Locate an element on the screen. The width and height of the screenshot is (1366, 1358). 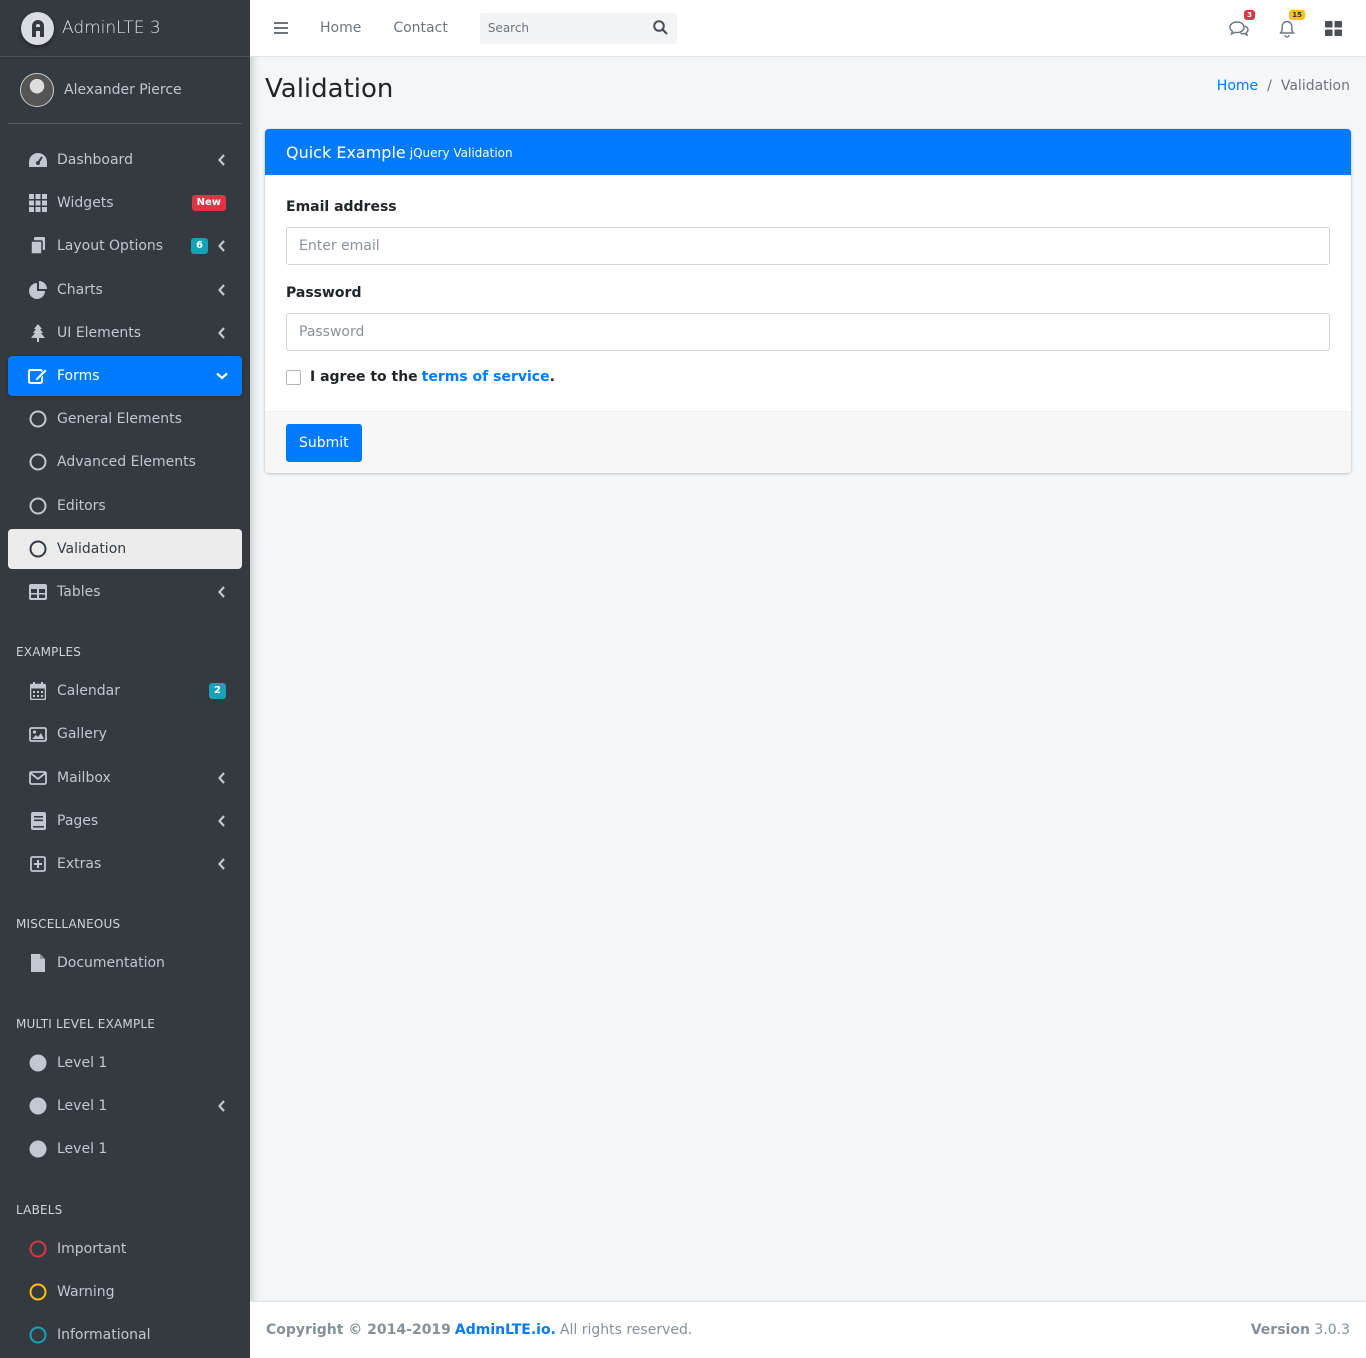
rights-text: All rights reserved. is located at coordinates (626, 1330).